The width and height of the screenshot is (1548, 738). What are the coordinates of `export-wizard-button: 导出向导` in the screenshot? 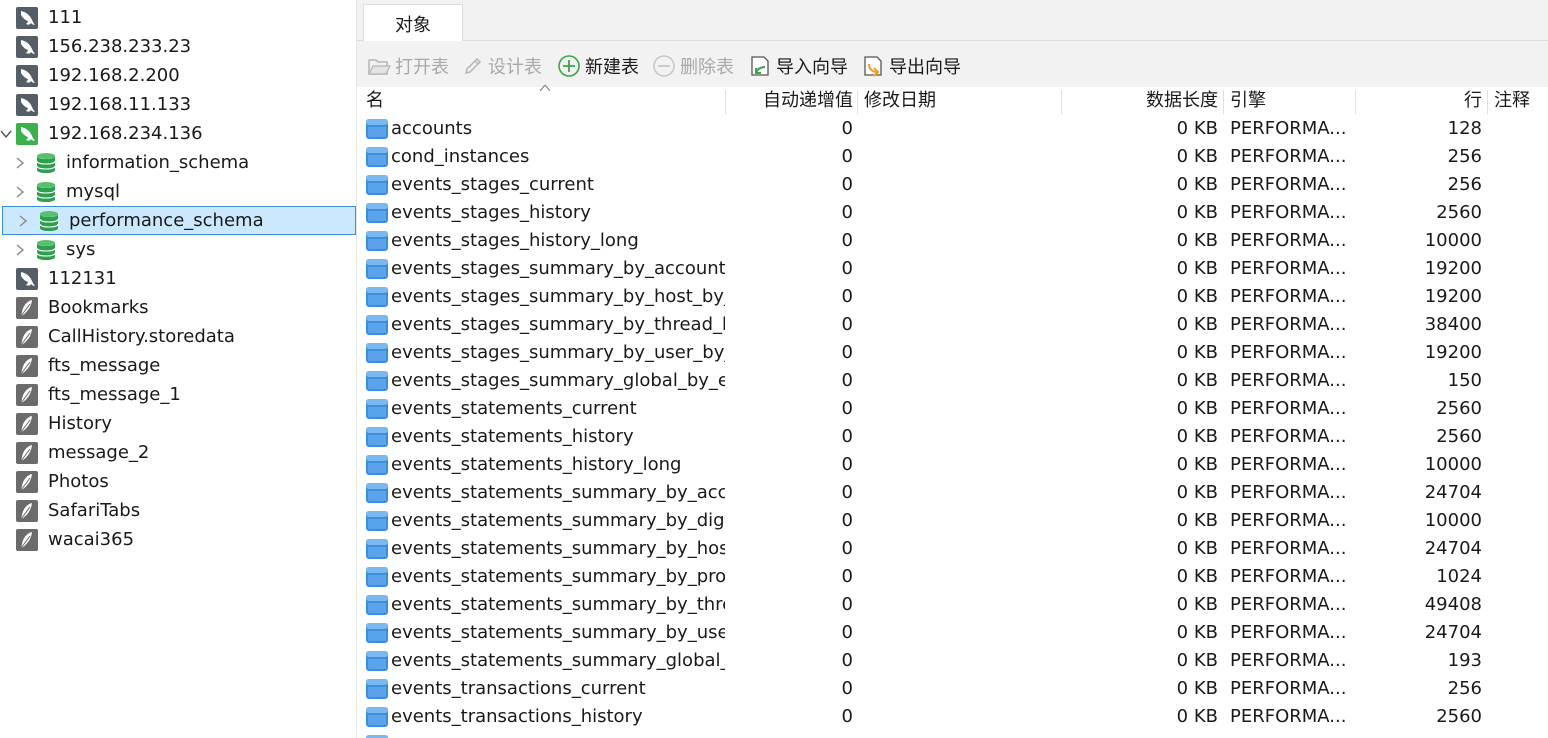 It's located at (911, 66).